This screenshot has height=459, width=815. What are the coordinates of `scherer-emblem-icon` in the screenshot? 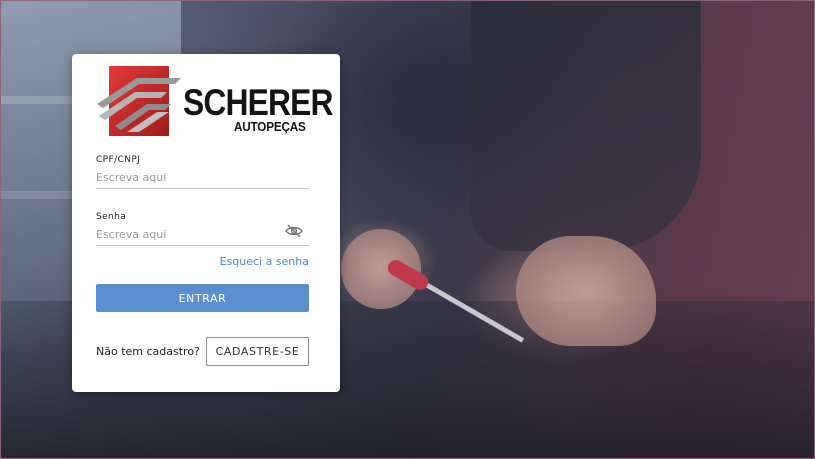 It's located at (139, 101).